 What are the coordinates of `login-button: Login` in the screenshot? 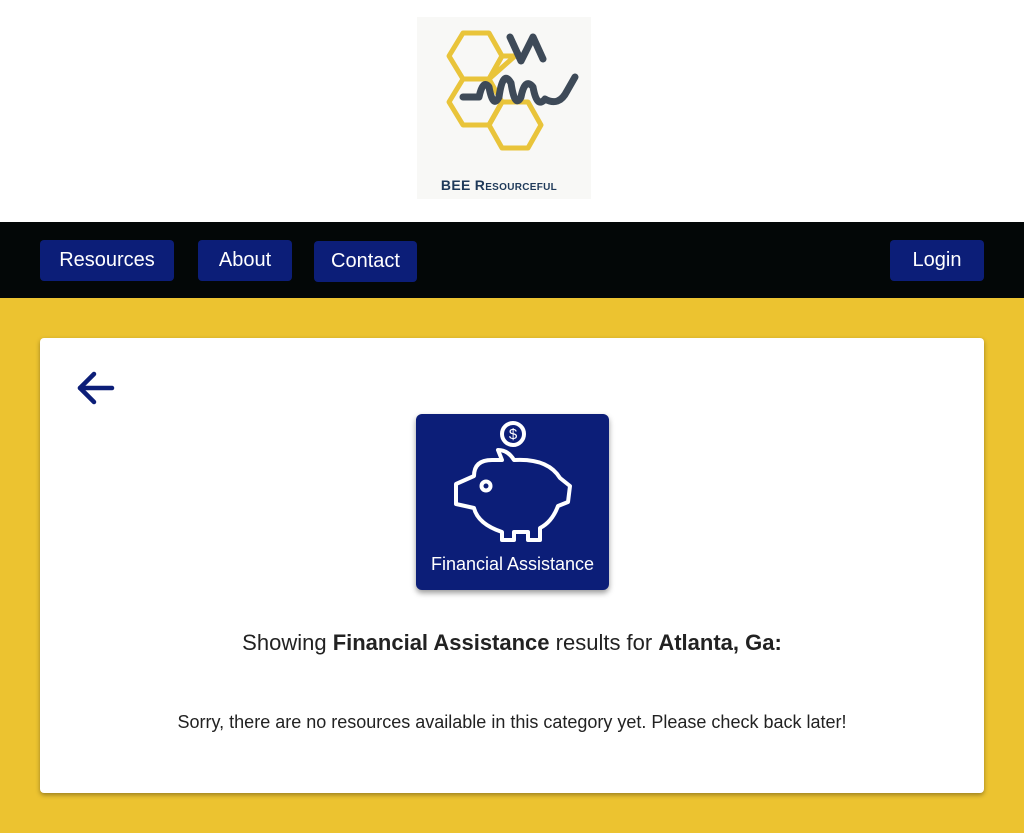 It's located at (937, 260).